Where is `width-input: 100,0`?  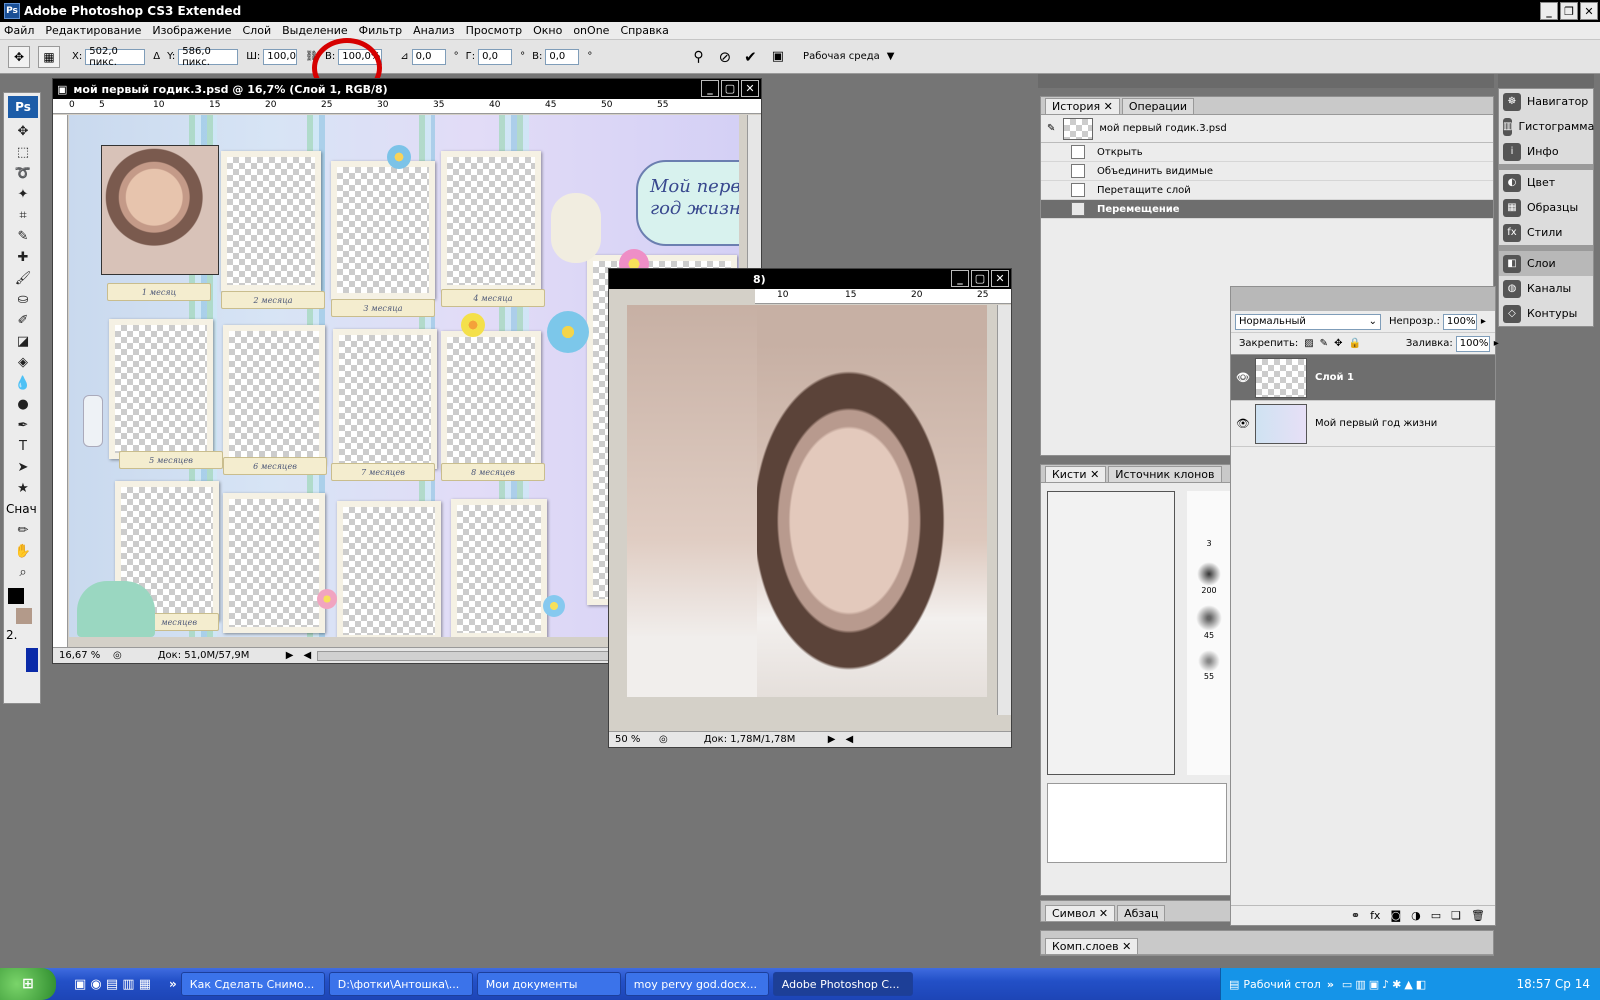
width-input: 100,0 is located at coordinates (280, 56).